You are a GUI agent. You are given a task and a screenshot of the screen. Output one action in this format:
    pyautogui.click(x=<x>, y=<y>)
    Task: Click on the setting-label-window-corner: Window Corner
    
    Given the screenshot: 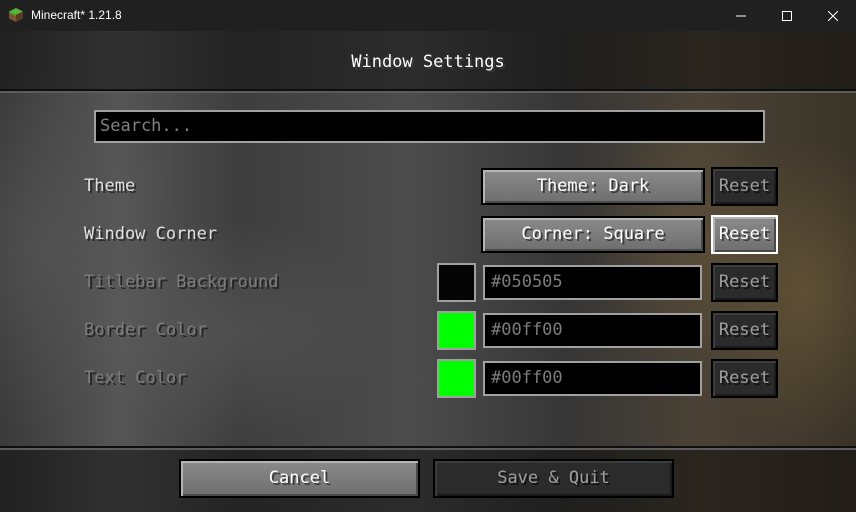 What is the action you would take?
    pyautogui.click(x=151, y=234)
    